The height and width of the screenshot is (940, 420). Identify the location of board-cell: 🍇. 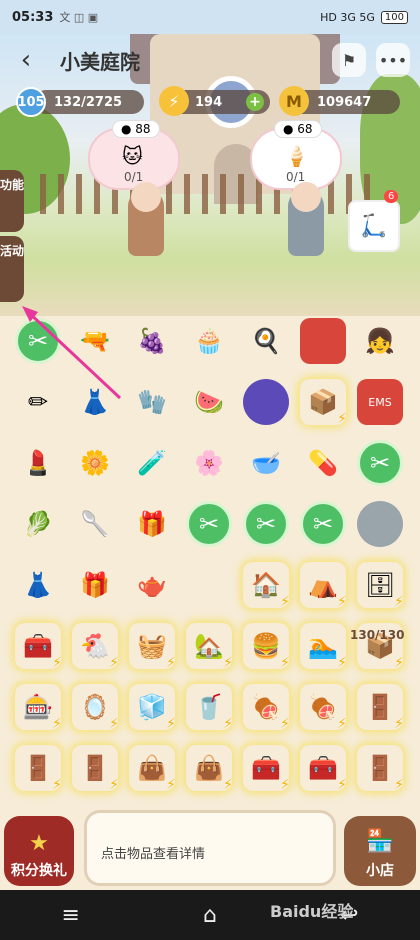
(152, 341).